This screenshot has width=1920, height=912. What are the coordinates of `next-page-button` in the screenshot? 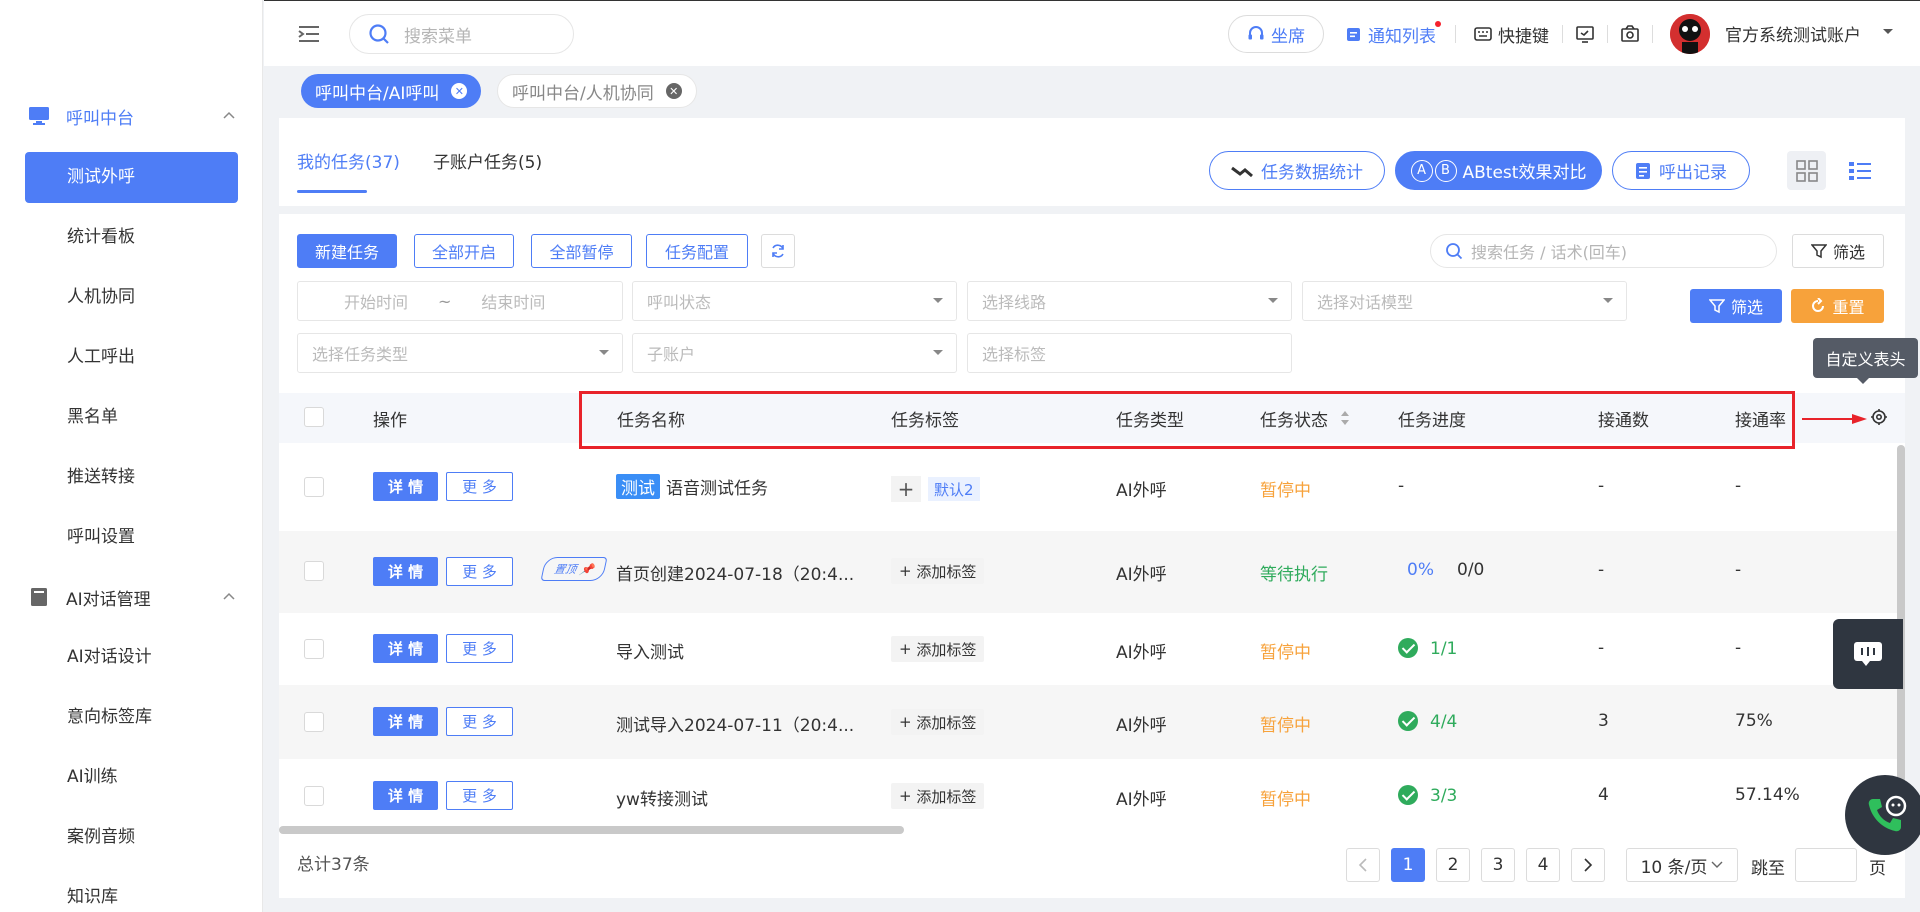 It's located at (1588, 865).